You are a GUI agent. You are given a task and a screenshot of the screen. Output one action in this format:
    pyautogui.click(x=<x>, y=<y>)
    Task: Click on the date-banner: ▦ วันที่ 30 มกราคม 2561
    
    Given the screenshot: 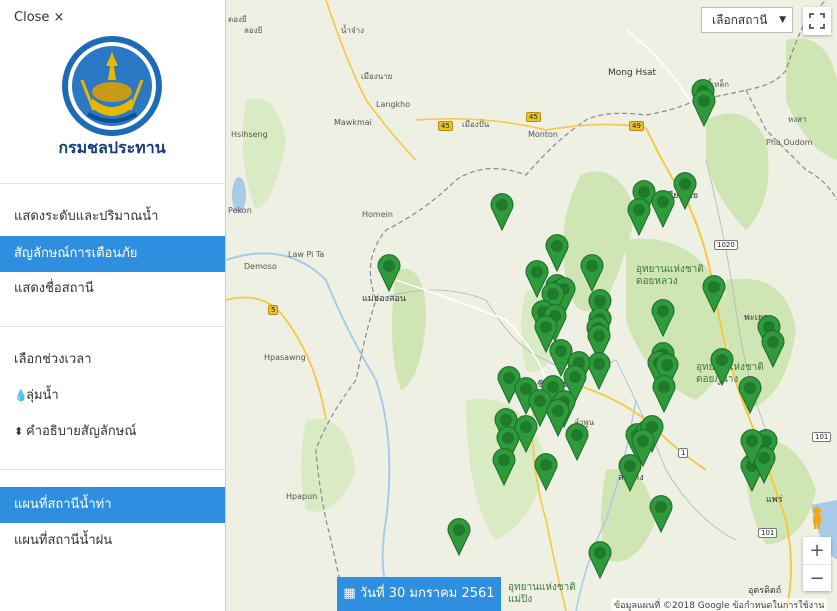 What is the action you would take?
    pyautogui.click(x=419, y=594)
    